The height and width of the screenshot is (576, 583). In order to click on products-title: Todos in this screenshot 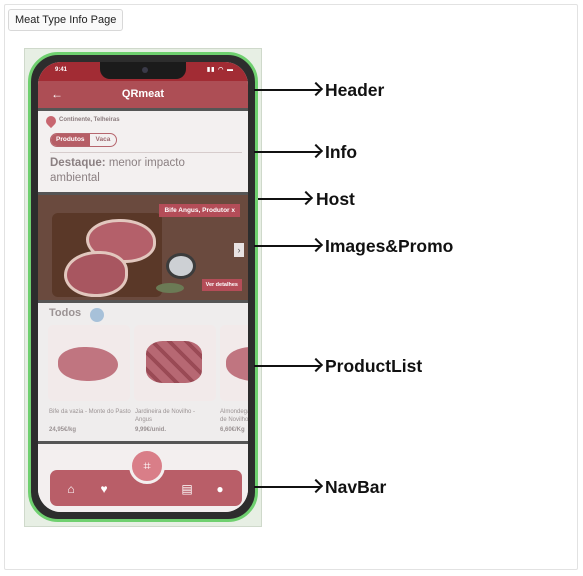, I will do `click(65, 313)`.